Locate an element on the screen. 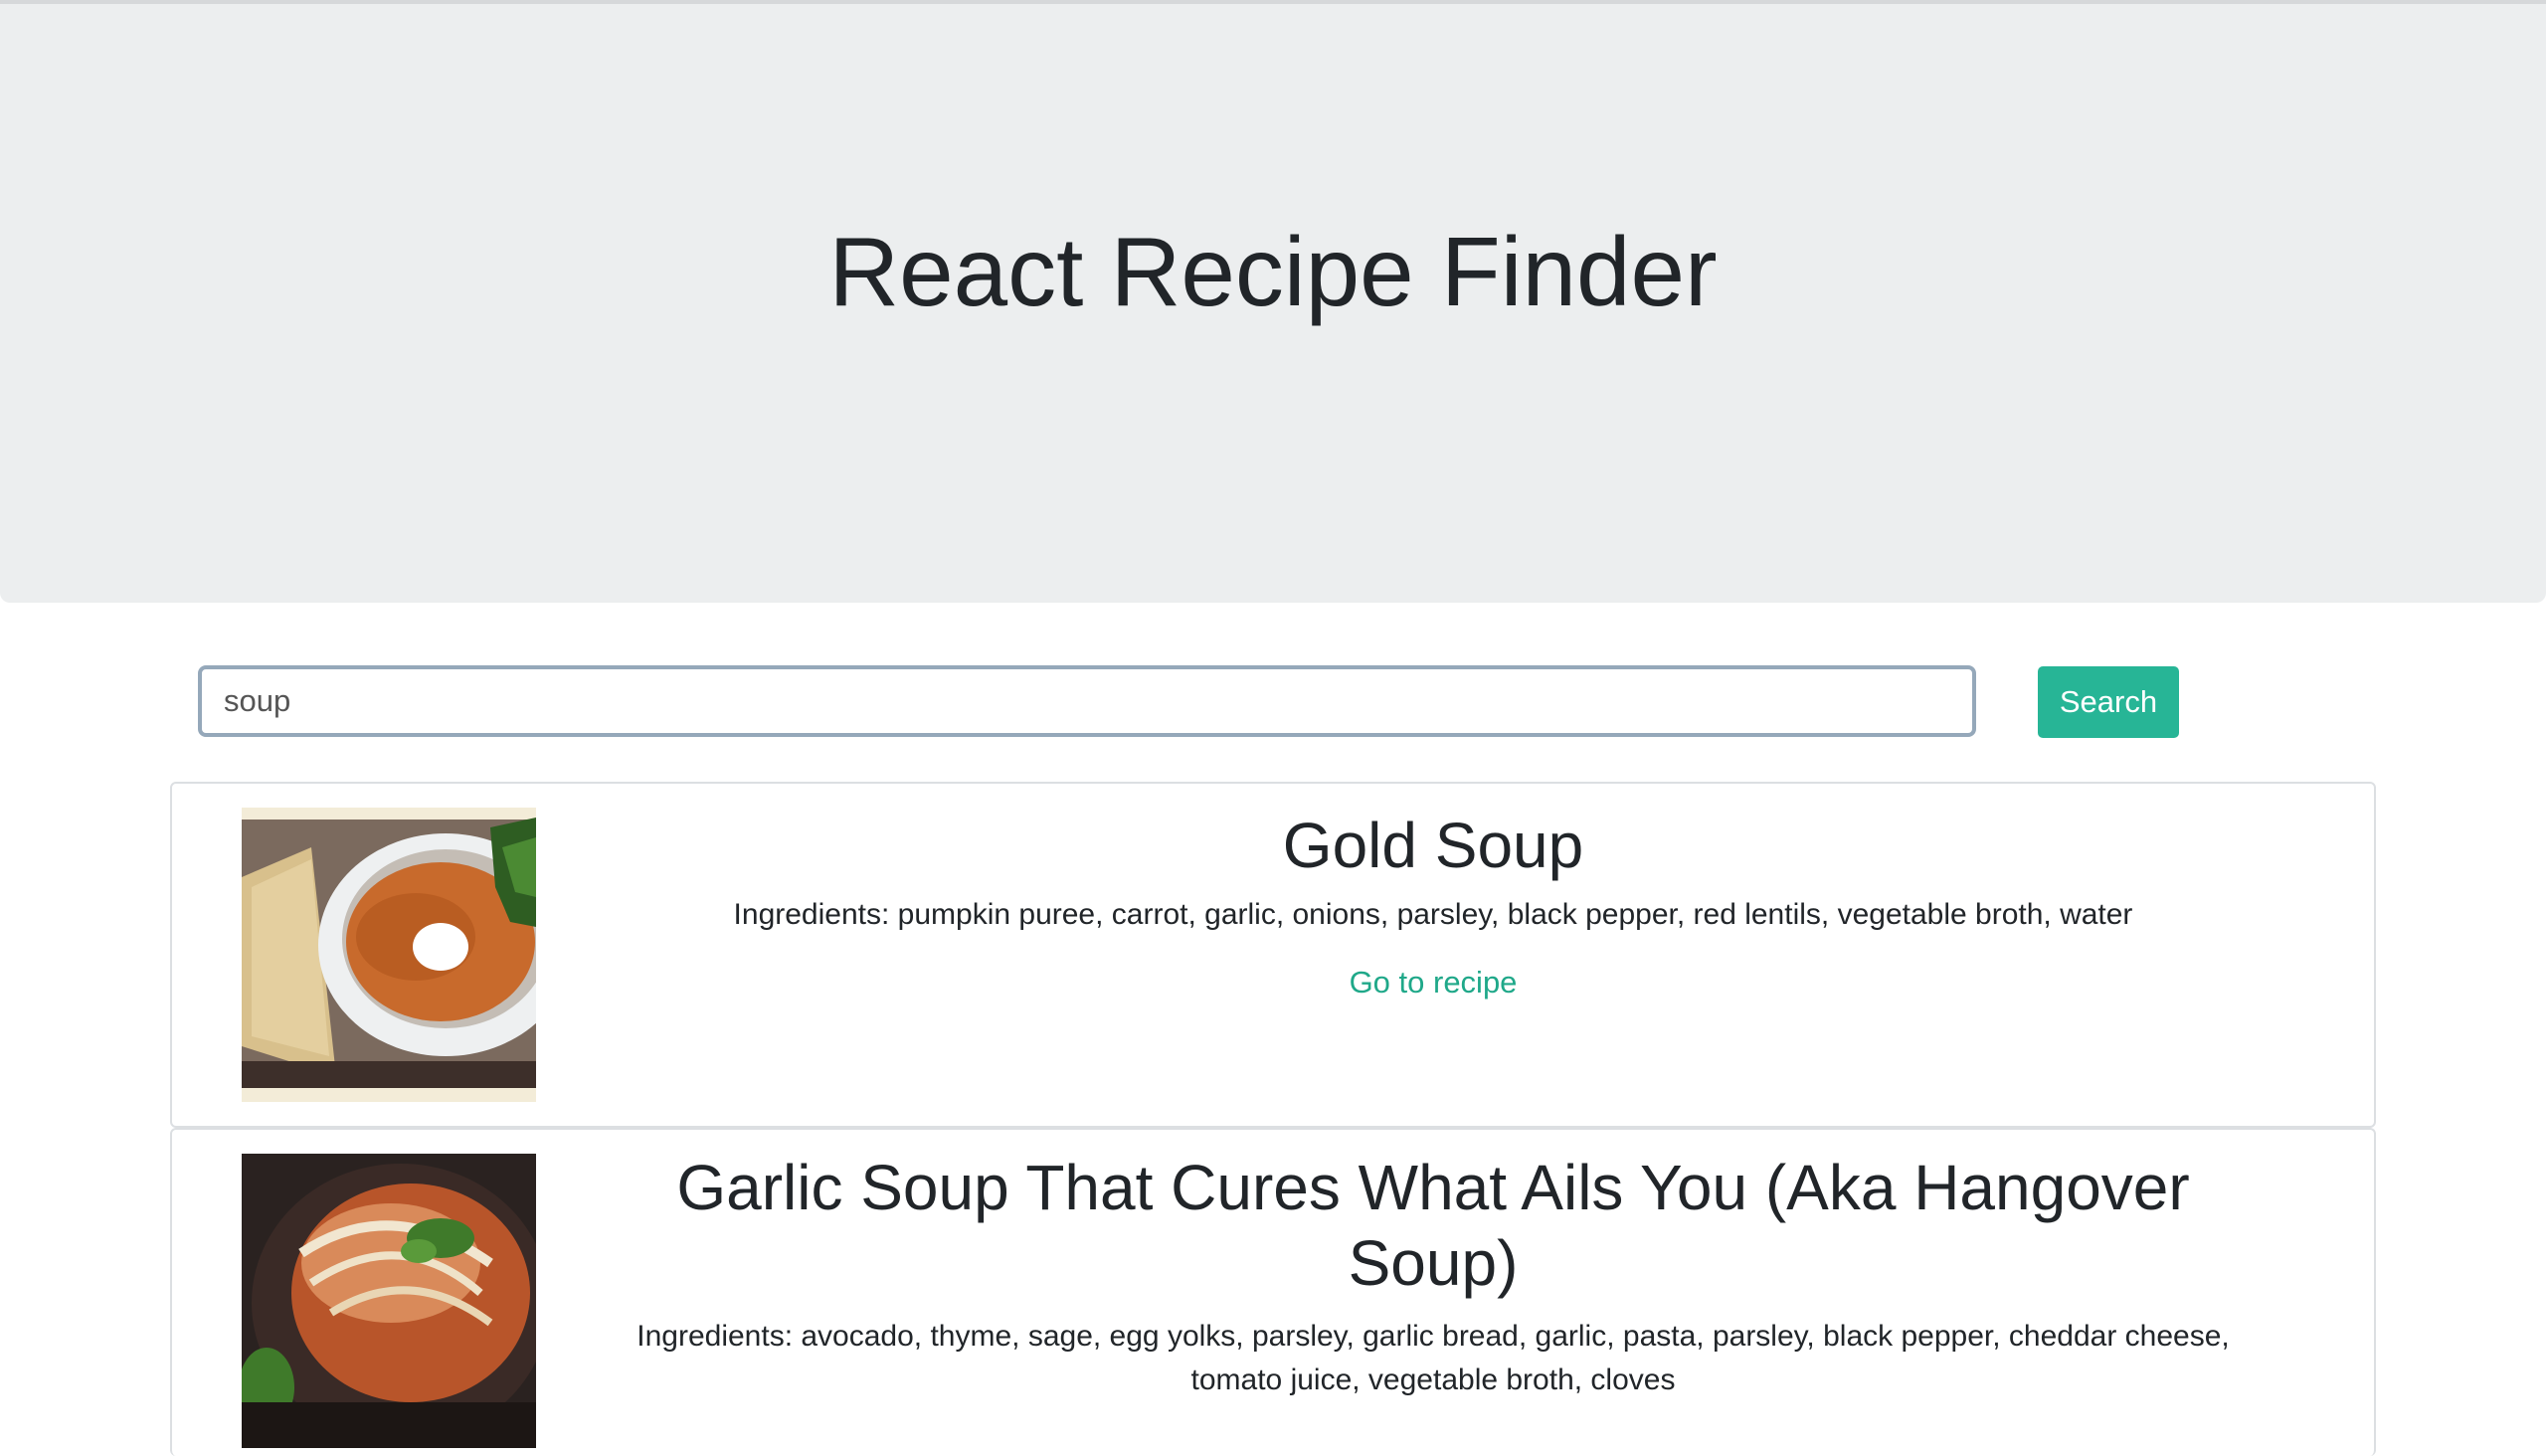  recipe-title: Gold Soup is located at coordinates (1433, 845).